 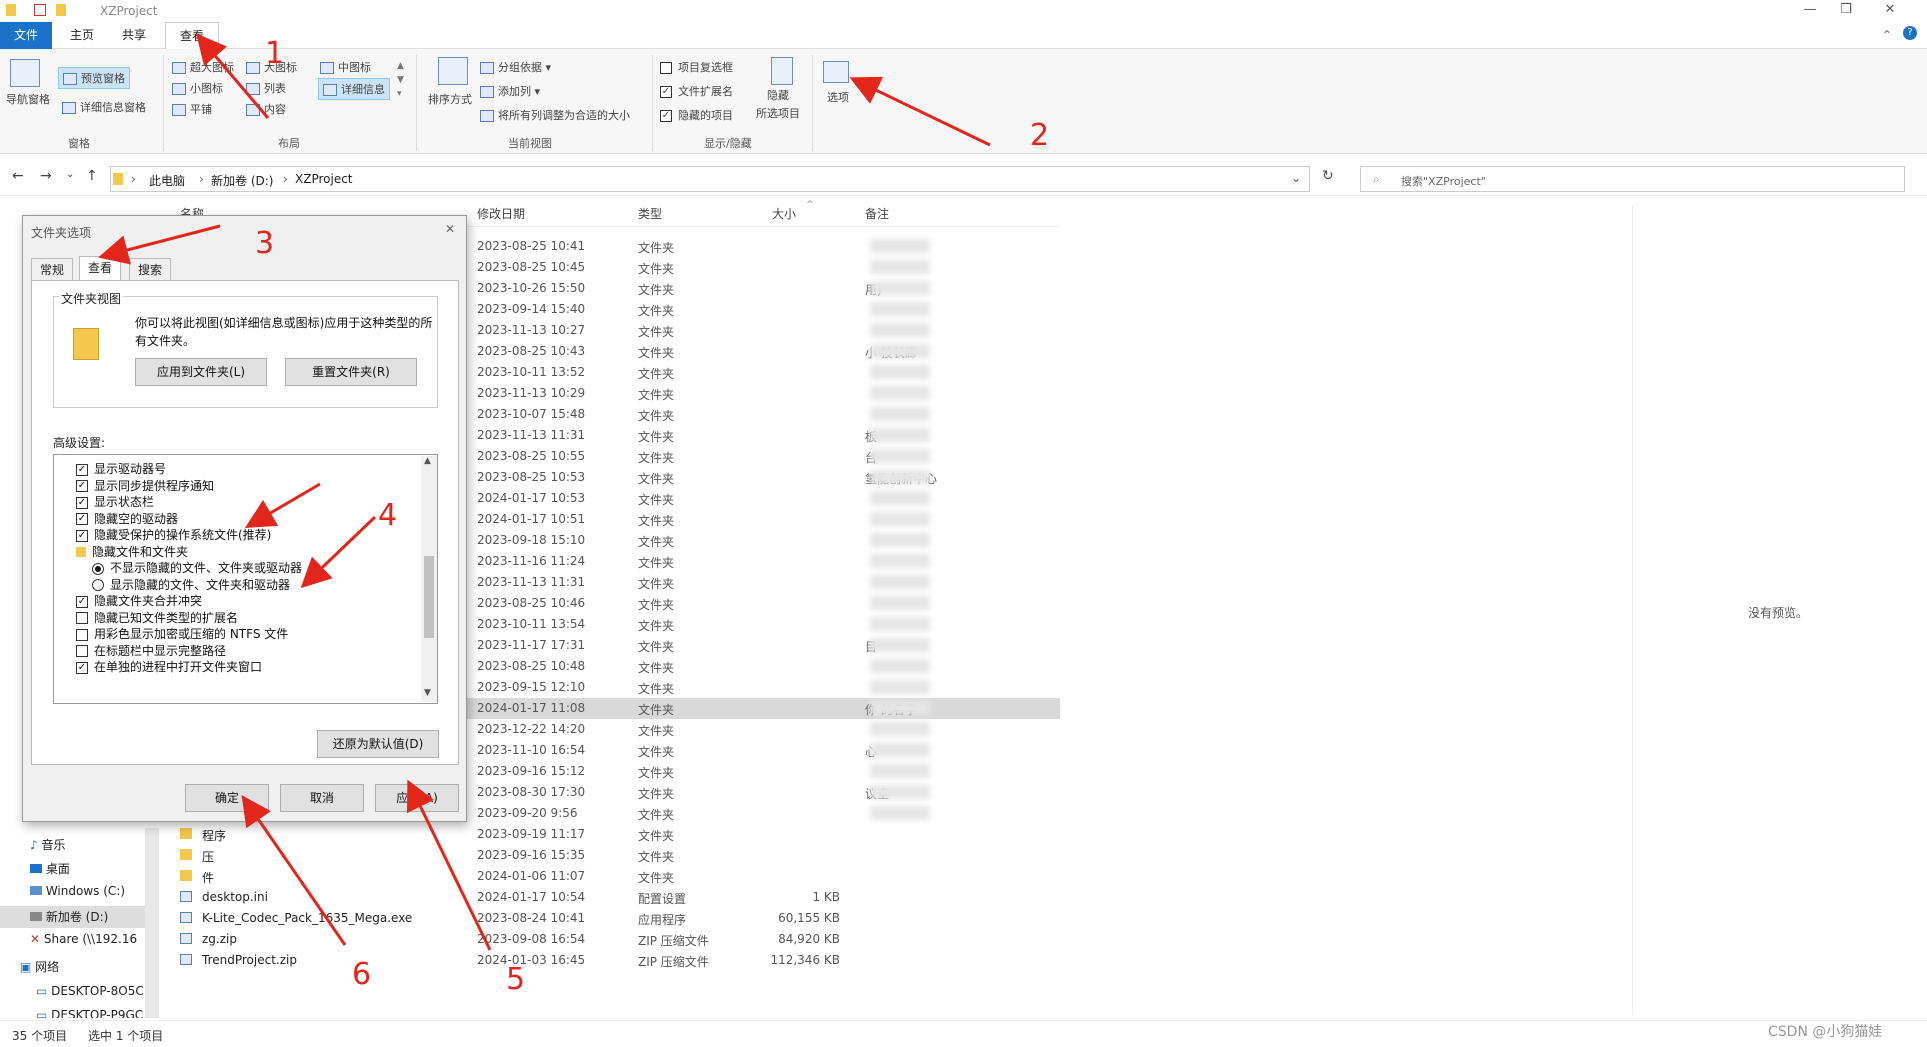 I want to click on annotation-3: 3, so click(x=265, y=243).